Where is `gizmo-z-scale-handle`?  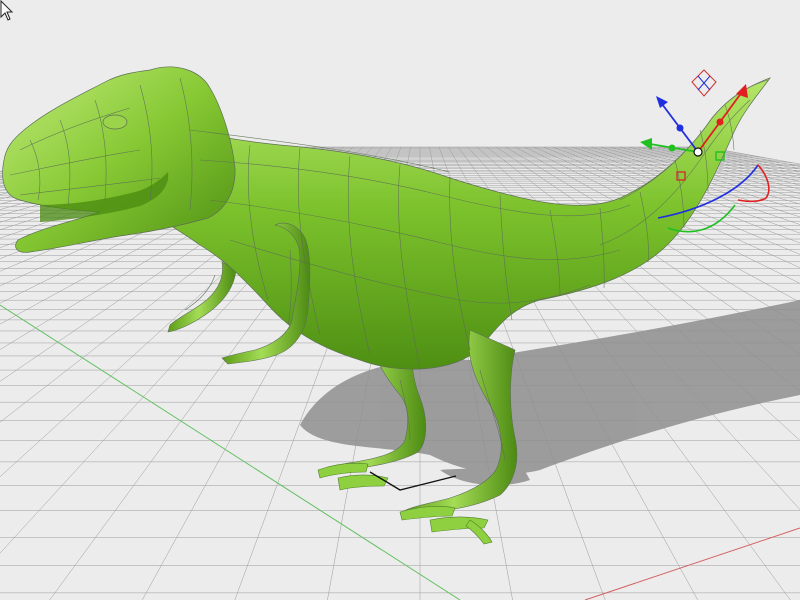
gizmo-z-scale-handle is located at coordinates (680, 128).